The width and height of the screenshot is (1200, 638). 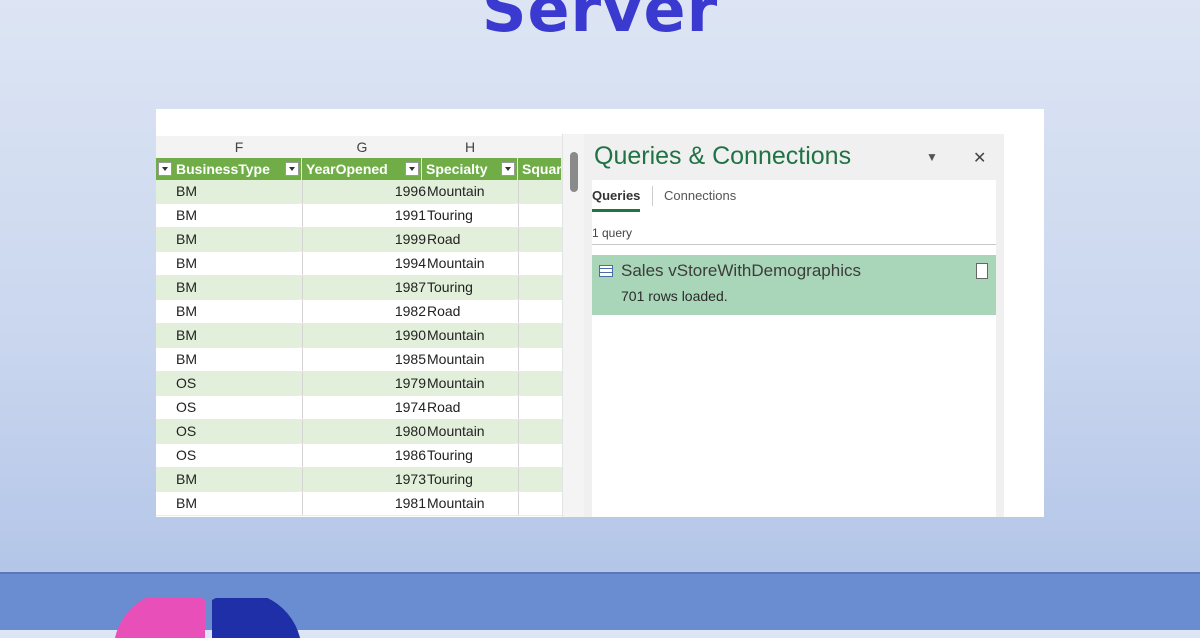 What do you see at coordinates (386, 263) in the screenshot?
I see `cell-yearopened: 1994` at bounding box center [386, 263].